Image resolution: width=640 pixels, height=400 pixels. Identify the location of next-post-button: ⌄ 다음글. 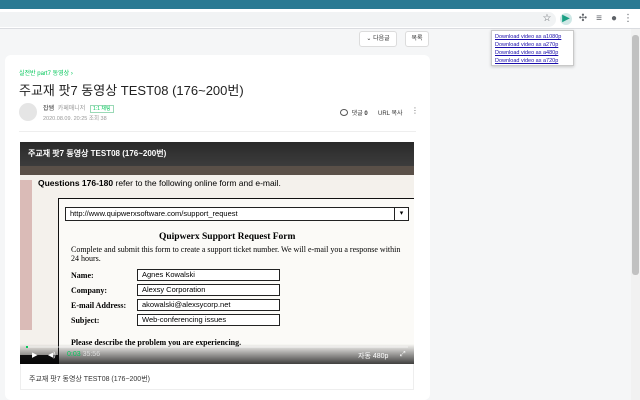
(378, 39).